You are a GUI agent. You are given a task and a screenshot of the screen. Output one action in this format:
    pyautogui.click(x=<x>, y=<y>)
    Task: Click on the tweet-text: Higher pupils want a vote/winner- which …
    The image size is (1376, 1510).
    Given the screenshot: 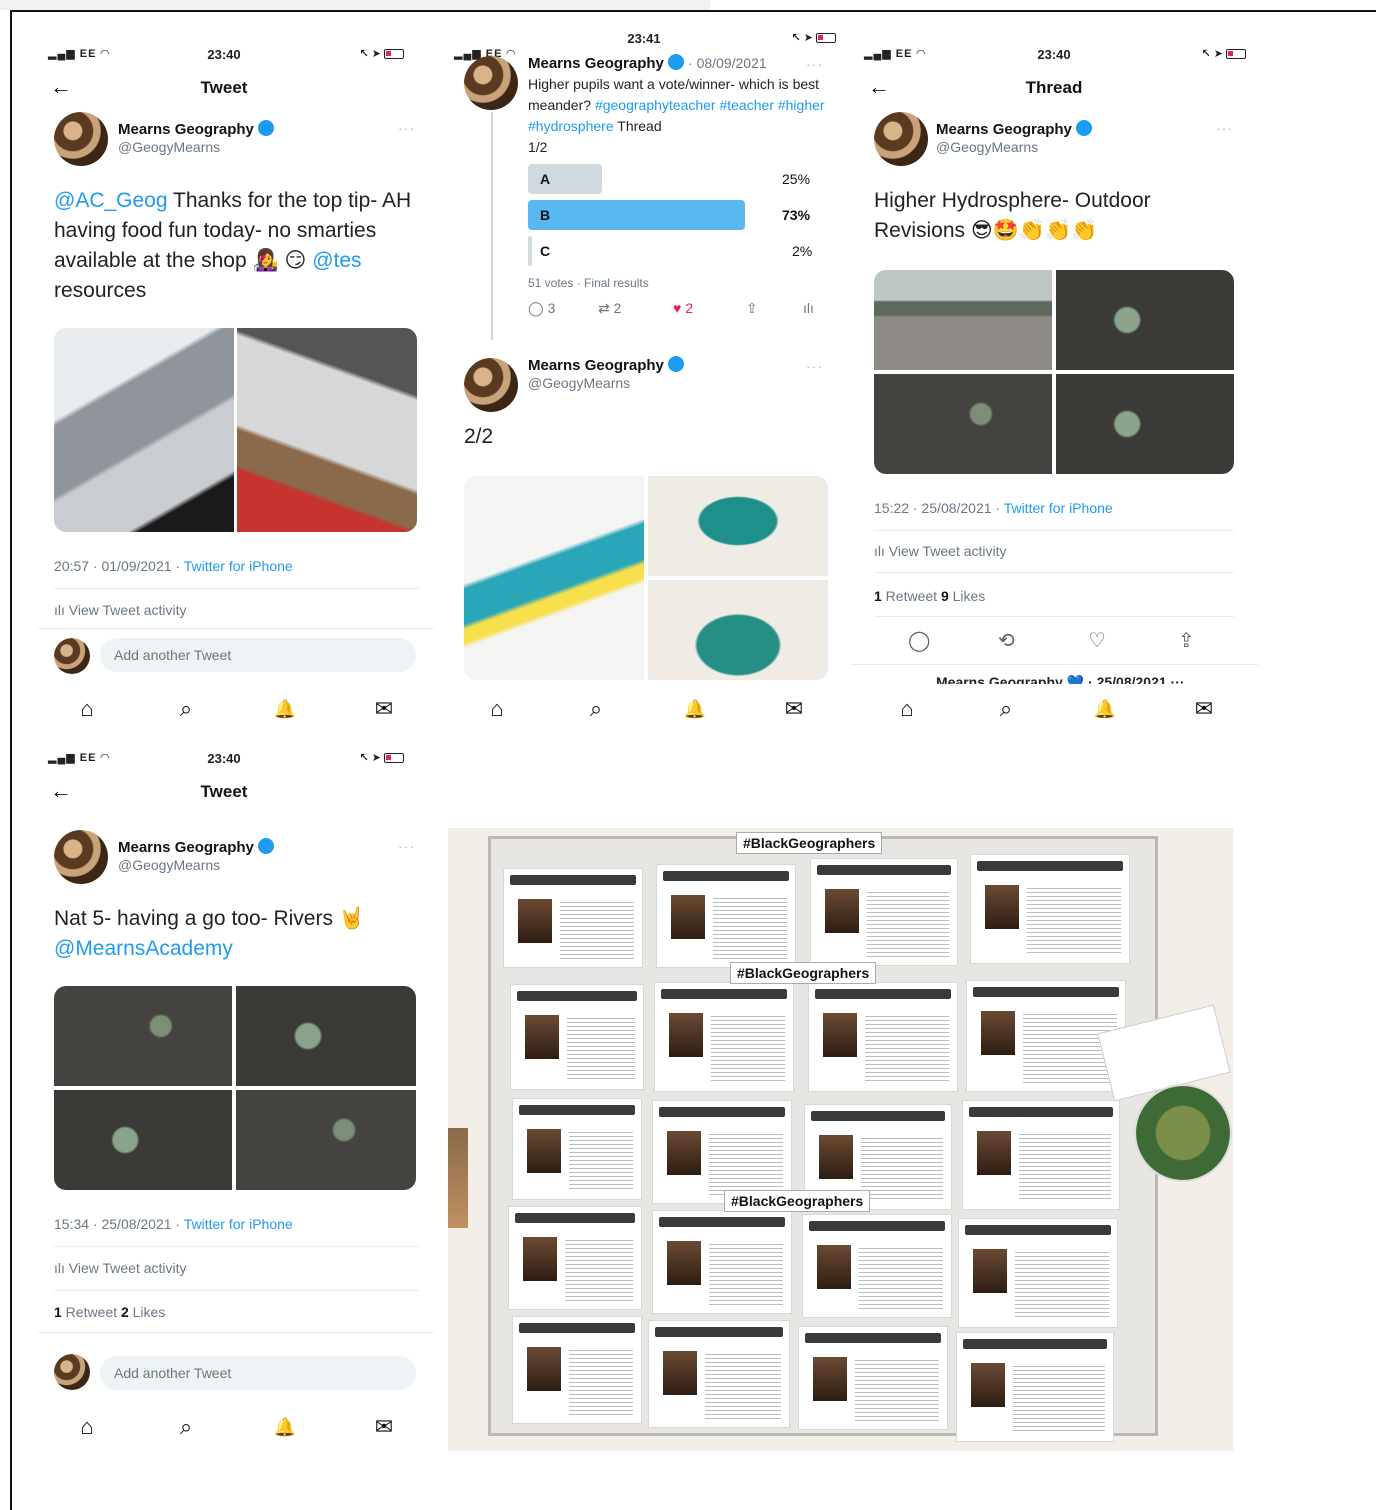 What is the action you would take?
    pyautogui.click(x=680, y=116)
    